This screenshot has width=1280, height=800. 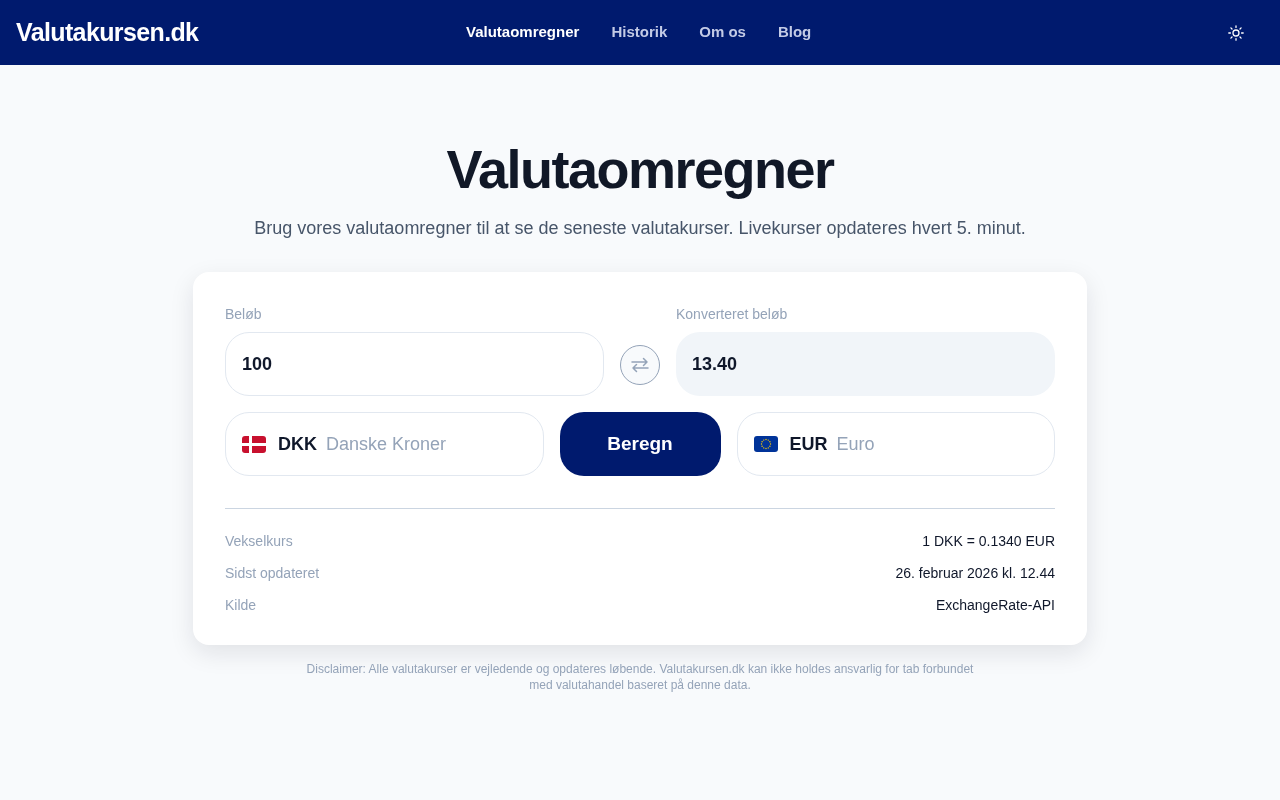 I want to click on detail-label: Sidst opdateret, so click(x=272, y=573).